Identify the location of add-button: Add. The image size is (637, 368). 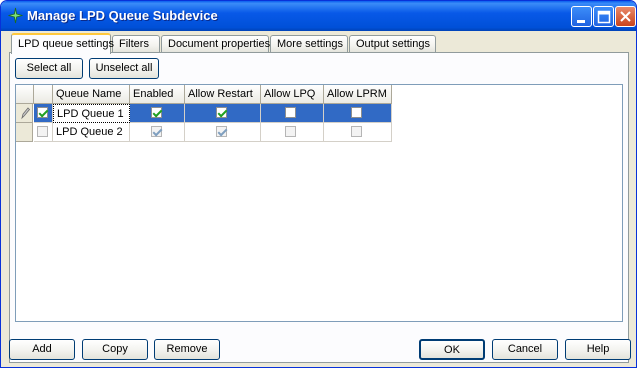
(42, 349).